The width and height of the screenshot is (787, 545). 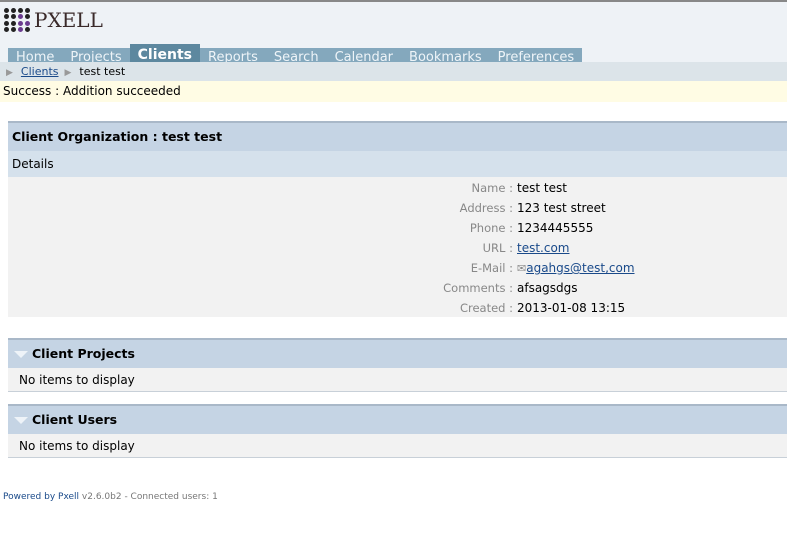 What do you see at coordinates (397, 354) in the screenshot?
I see `client-projects-header: Client Projects` at bounding box center [397, 354].